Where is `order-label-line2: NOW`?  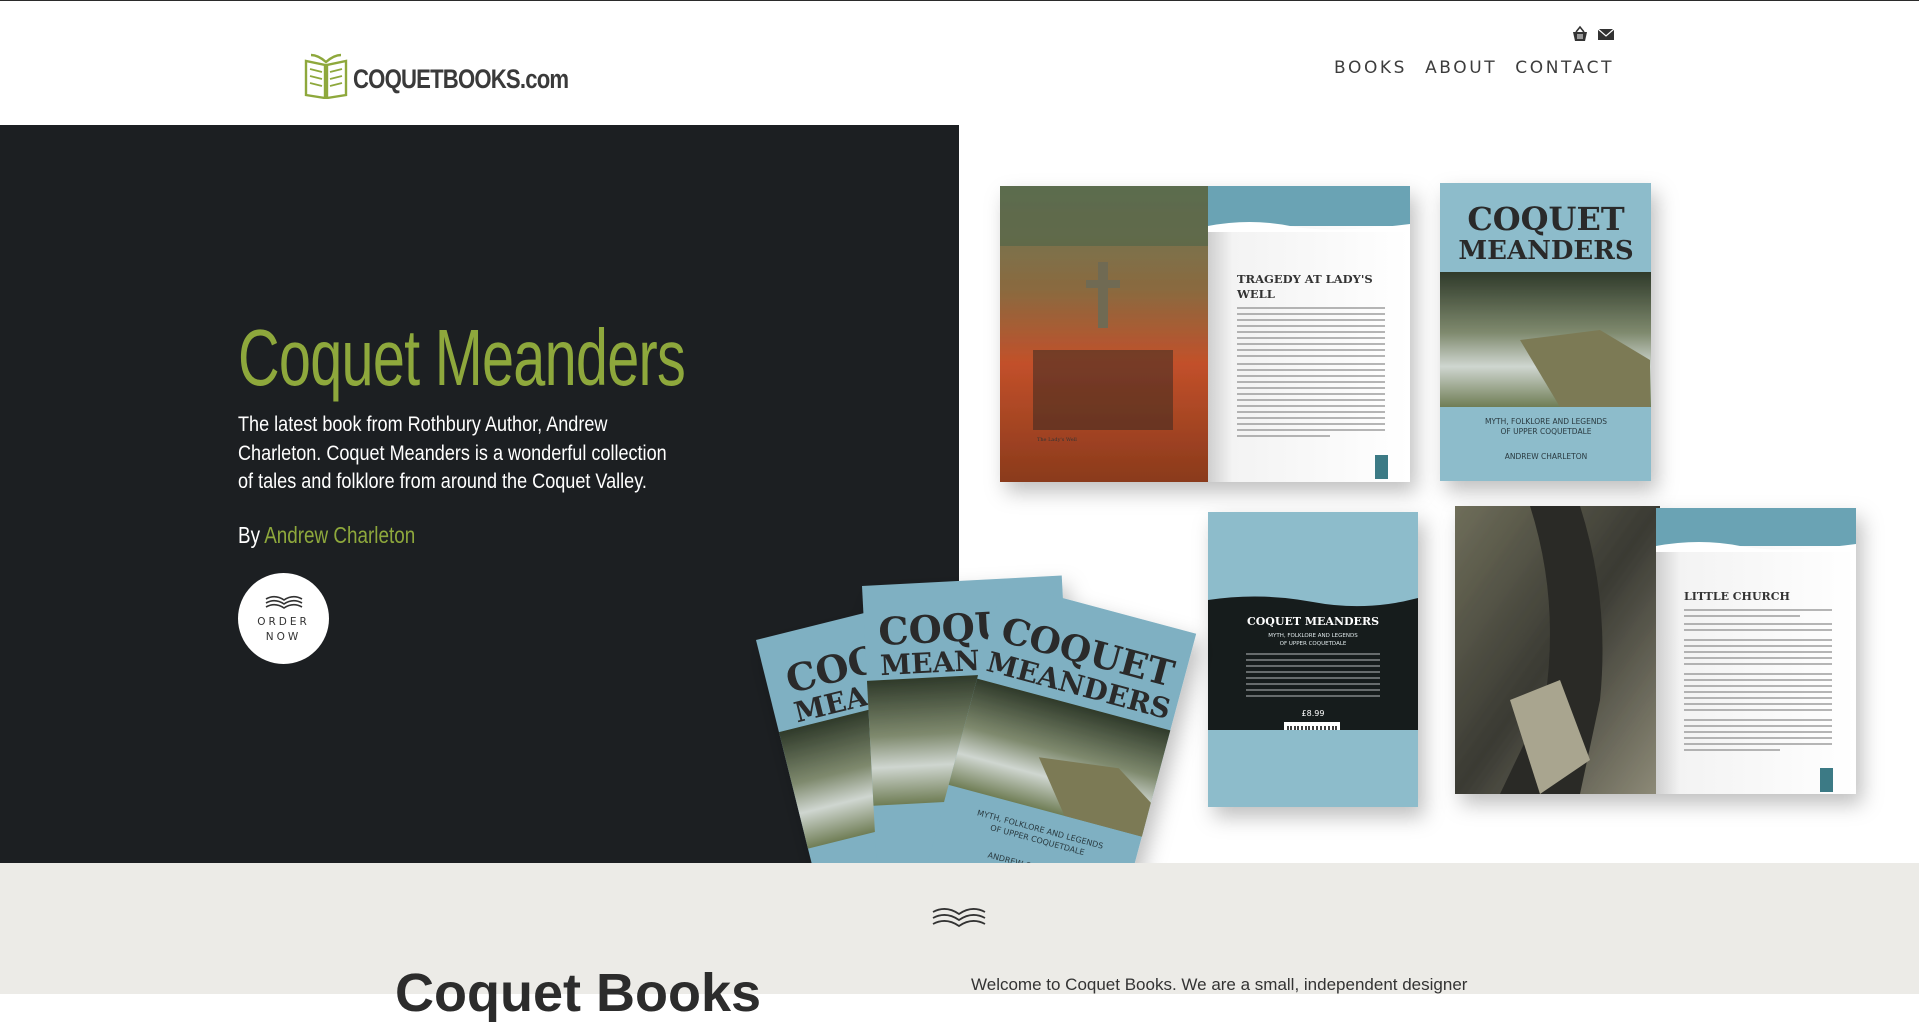
order-label-line2: NOW is located at coordinates (283, 636).